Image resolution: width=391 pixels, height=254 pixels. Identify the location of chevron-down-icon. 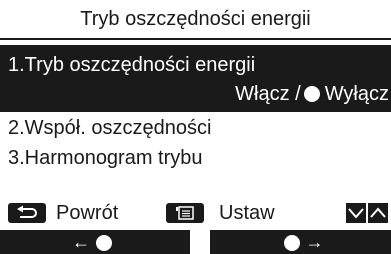
(356, 213).